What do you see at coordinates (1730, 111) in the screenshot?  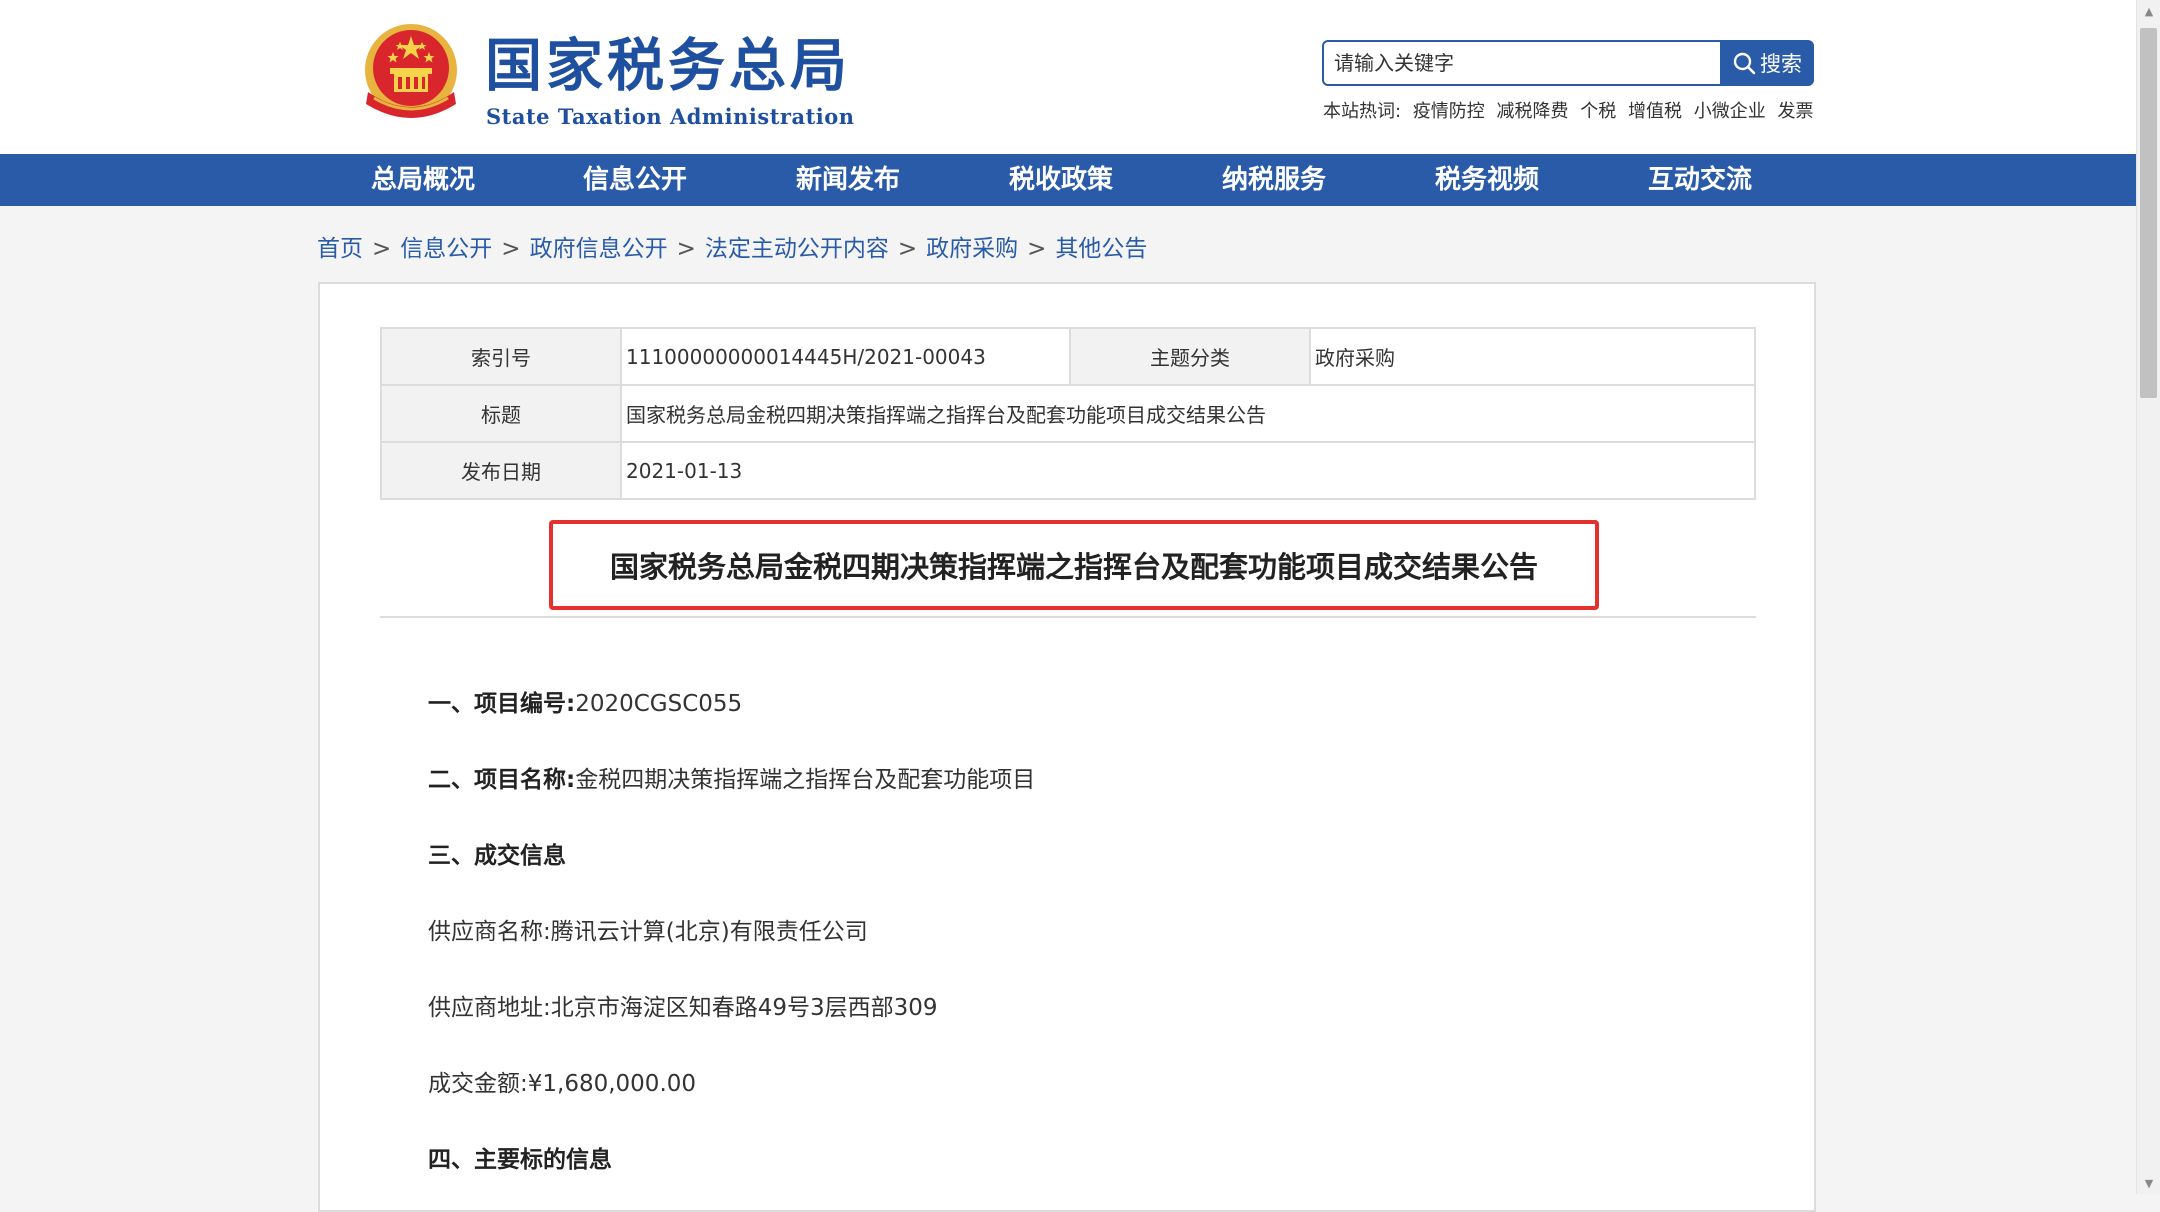 I see `hot-word-link: 小微企业` at bounding box center [1730, 111].